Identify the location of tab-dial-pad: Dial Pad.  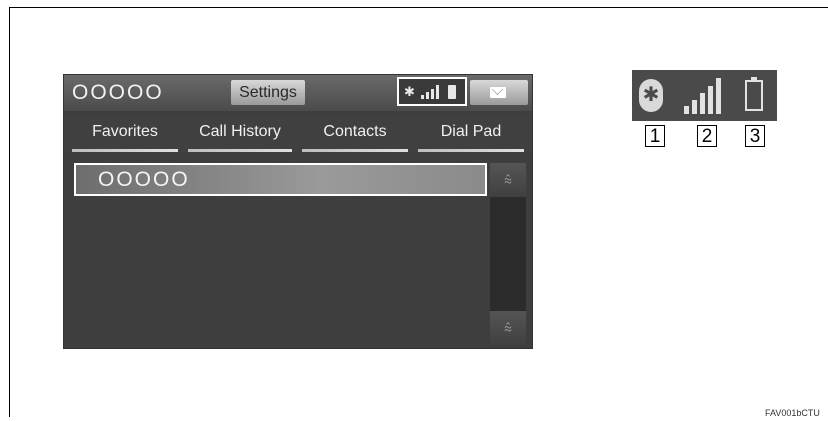
(471, 134).